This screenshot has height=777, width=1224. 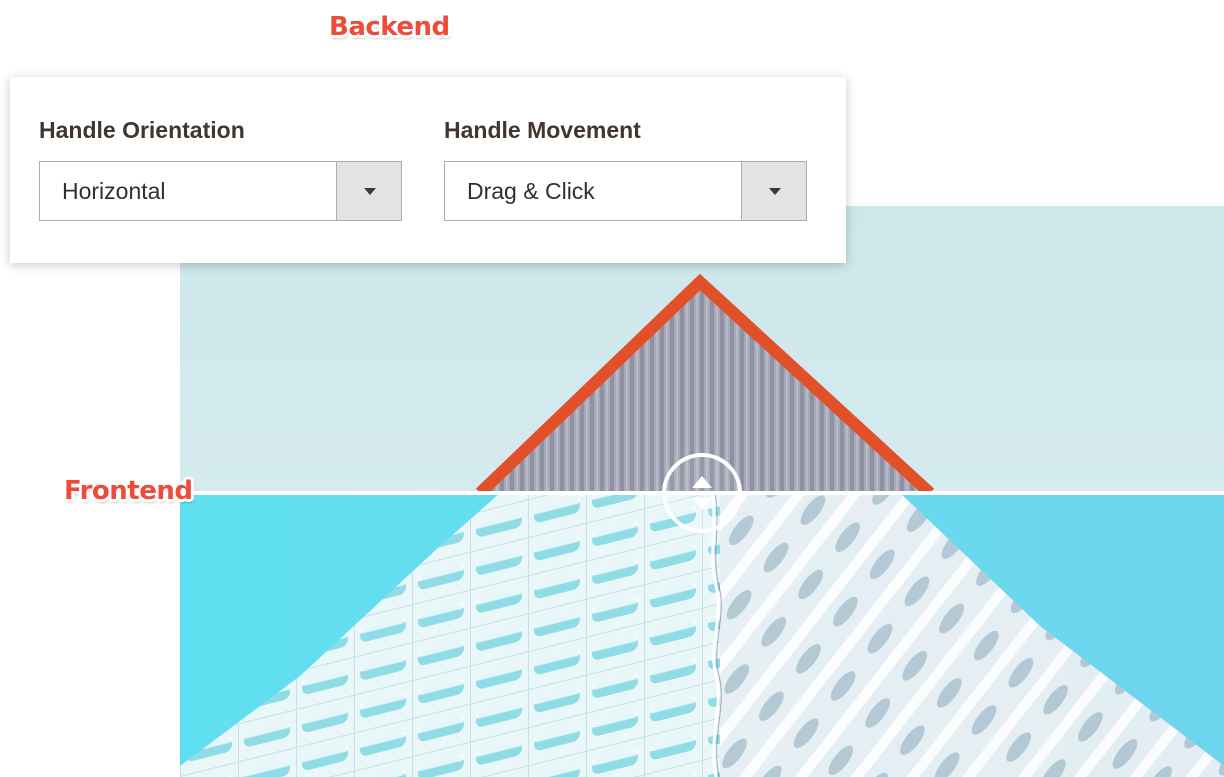 What do you see at coordinates (625, 191) in the screenshot?
I see `movement-select: Drag & Click` at bounding box center [625, 191].